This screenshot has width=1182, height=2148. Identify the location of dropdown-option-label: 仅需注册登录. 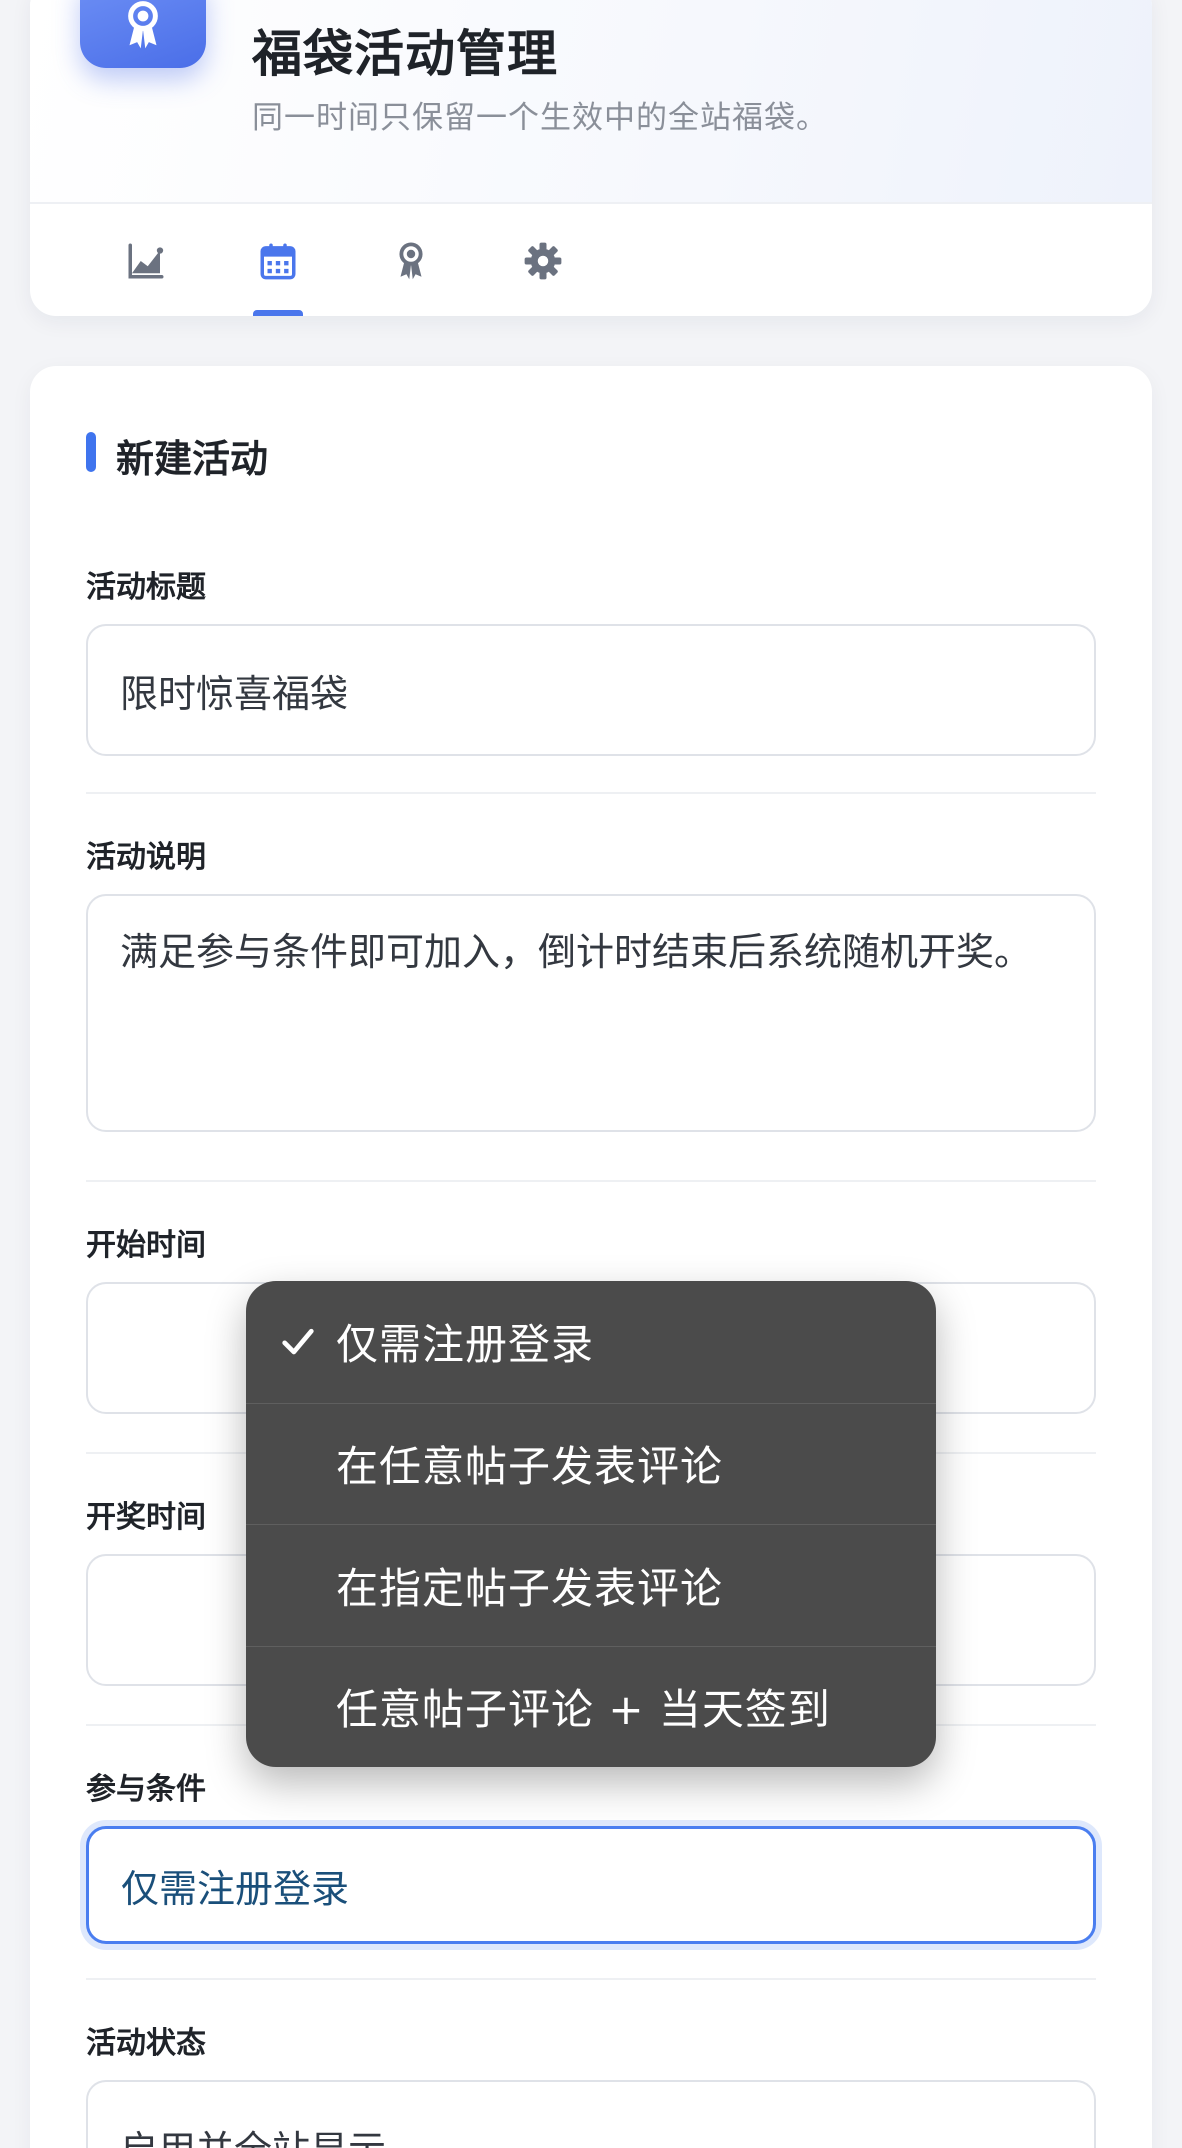
(465, 1345).